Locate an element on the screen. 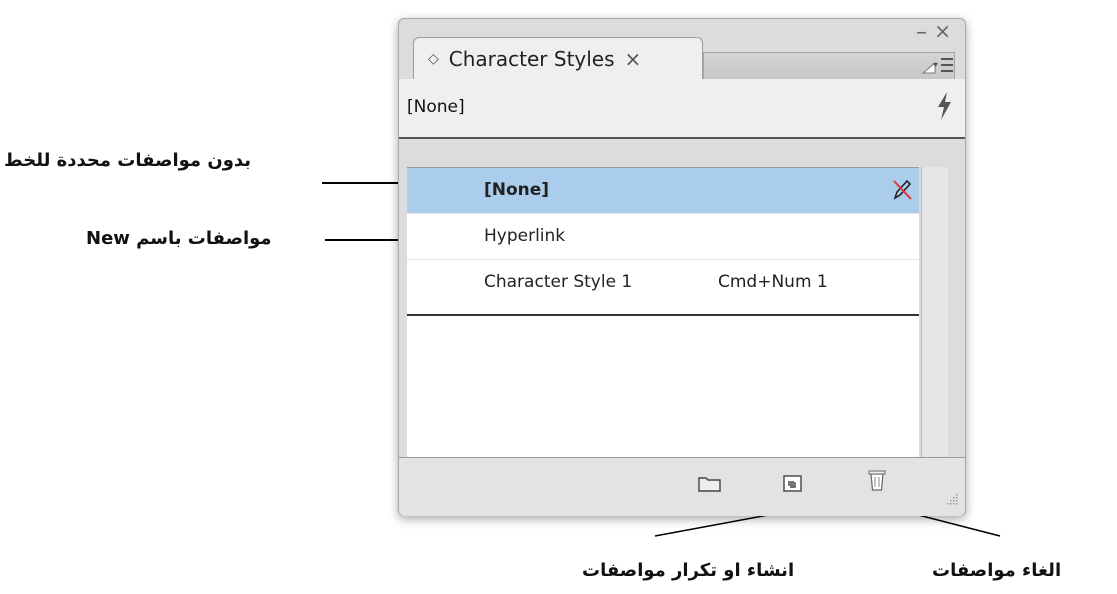 The image size is (1117, 594). tab-character-styles: ◇ Character Styles × is located at coordinates (558, 58).